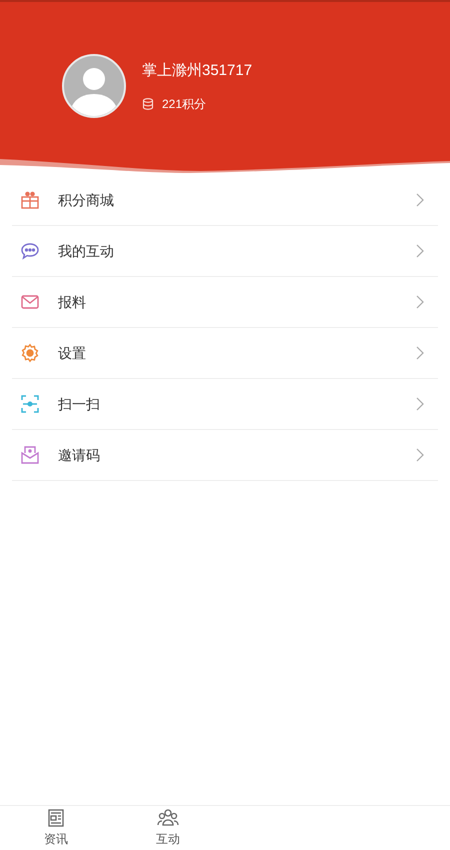 This screenshot has width=450, height=850. What do you see at coordinates (225, 251) in the screenshot?
I see `menu-item: 我的互动` at bounding box center [225, 251].